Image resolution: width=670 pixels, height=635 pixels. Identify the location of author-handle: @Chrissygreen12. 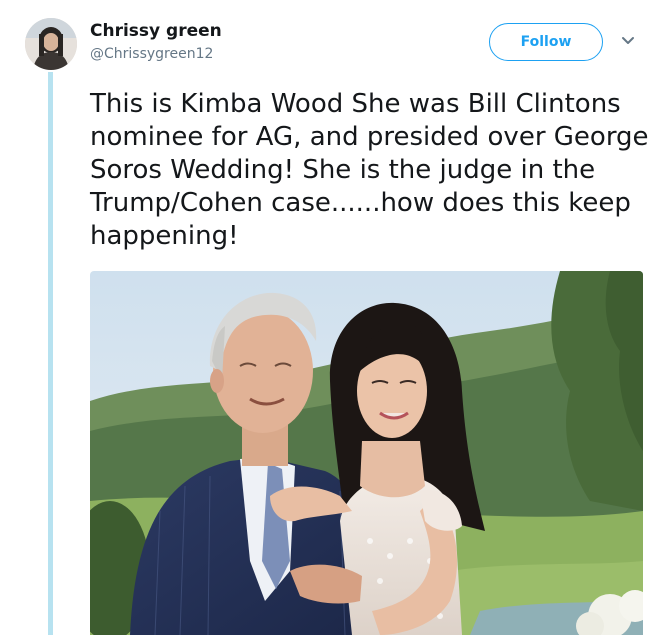
(151, 54).